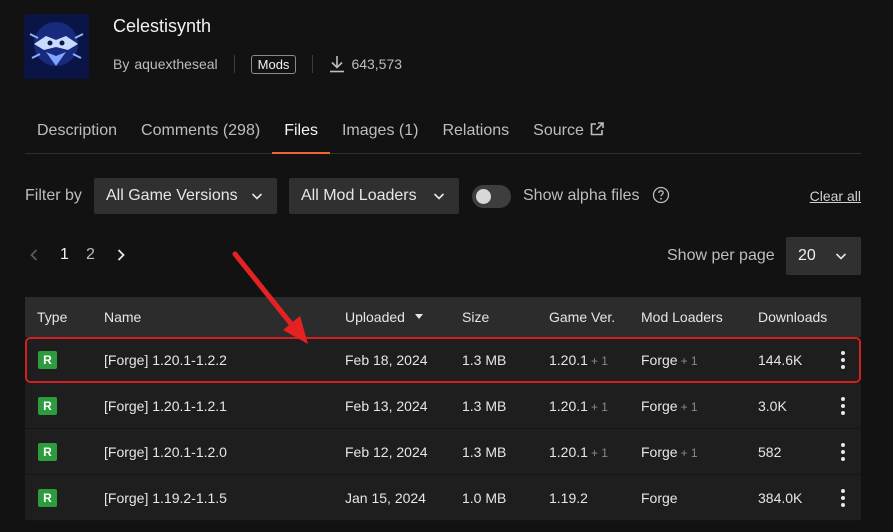 The image size is (893, 532). What do you see at coordinates (772, 406) in the screenshot?
I see `download-count: 3.0K` at bounding box center [772, 406].